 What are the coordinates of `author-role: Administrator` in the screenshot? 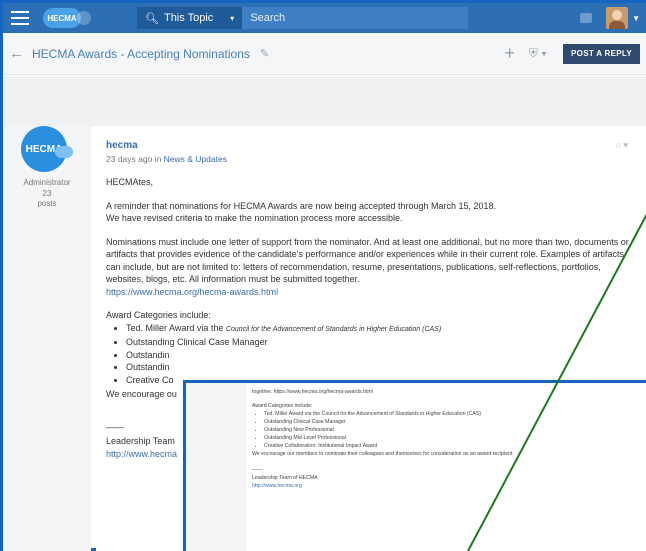 It's located at (47, 182).